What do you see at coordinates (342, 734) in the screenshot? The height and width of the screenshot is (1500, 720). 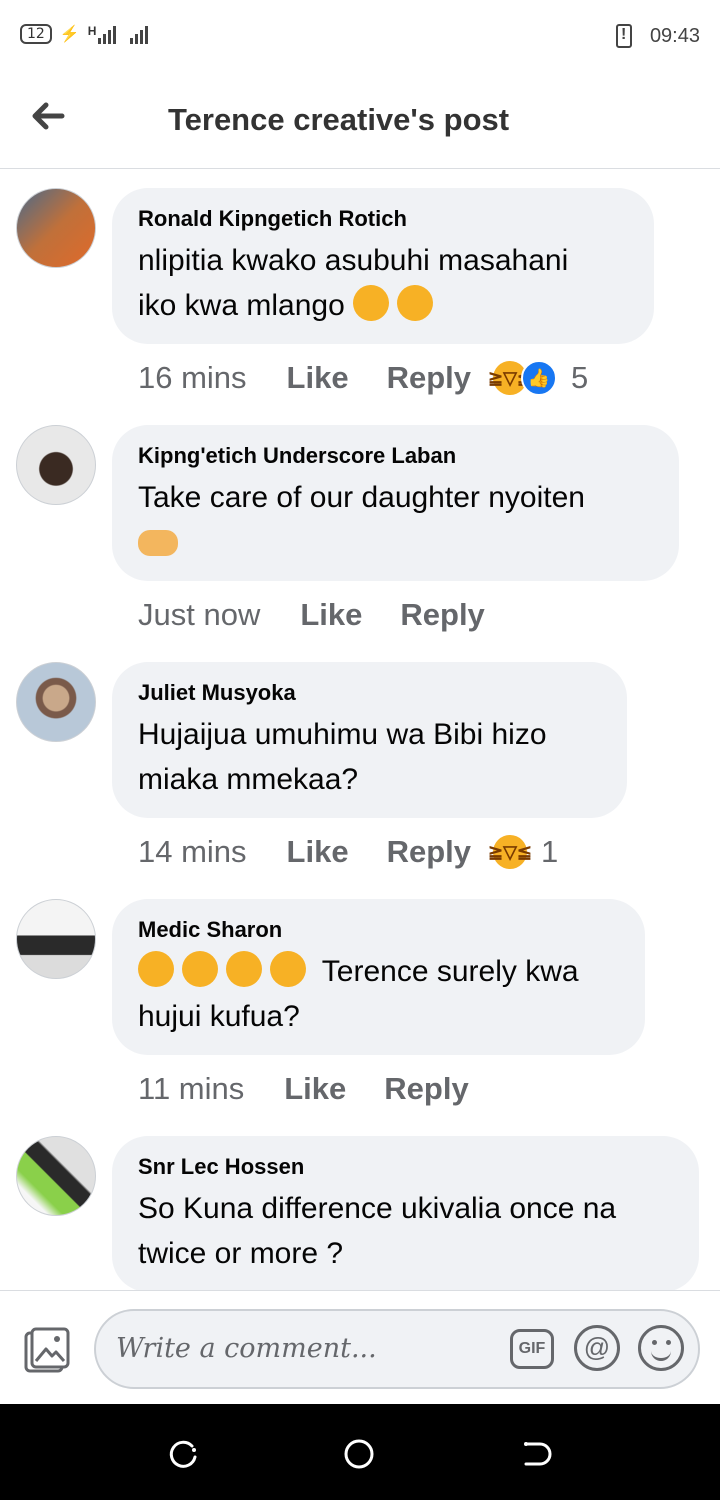 I see `comment-text-line: Hujaijua umuhimu wa Bibi hizo` at bounding box center [342, 734].